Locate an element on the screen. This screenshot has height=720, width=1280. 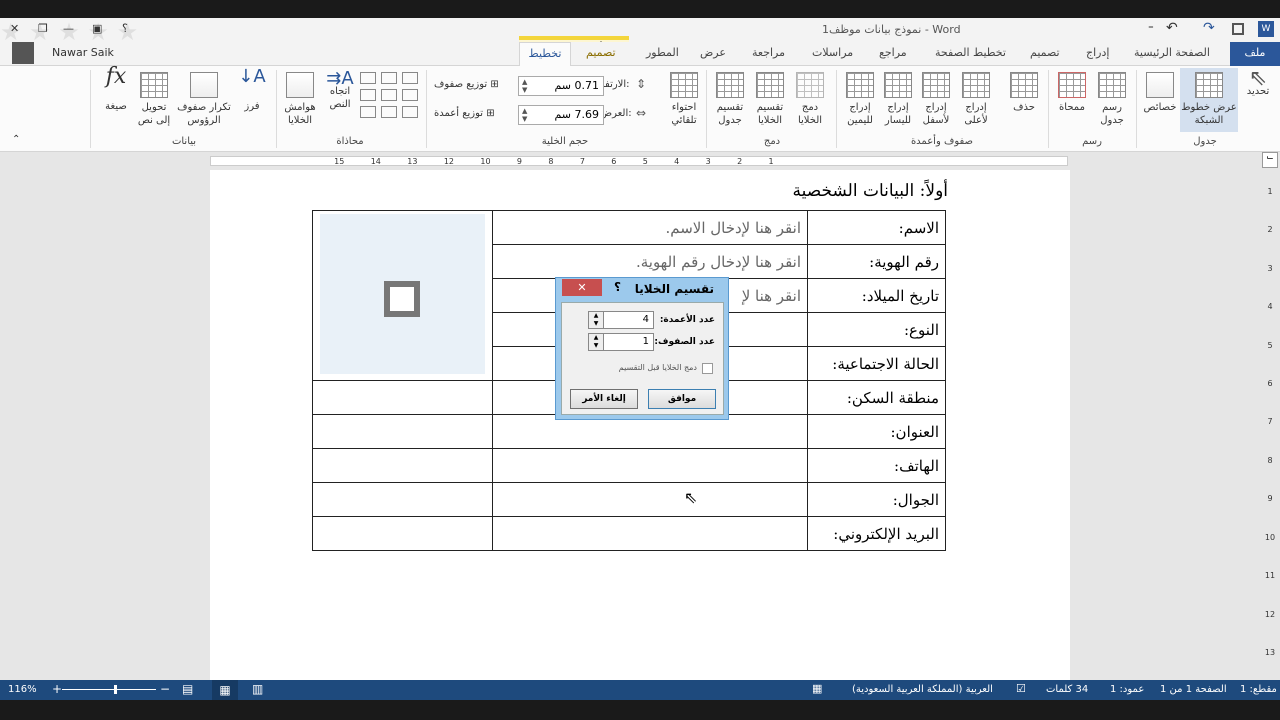
cell-margins-button: هوامش الخلايا is located at coordinates (300, 99).